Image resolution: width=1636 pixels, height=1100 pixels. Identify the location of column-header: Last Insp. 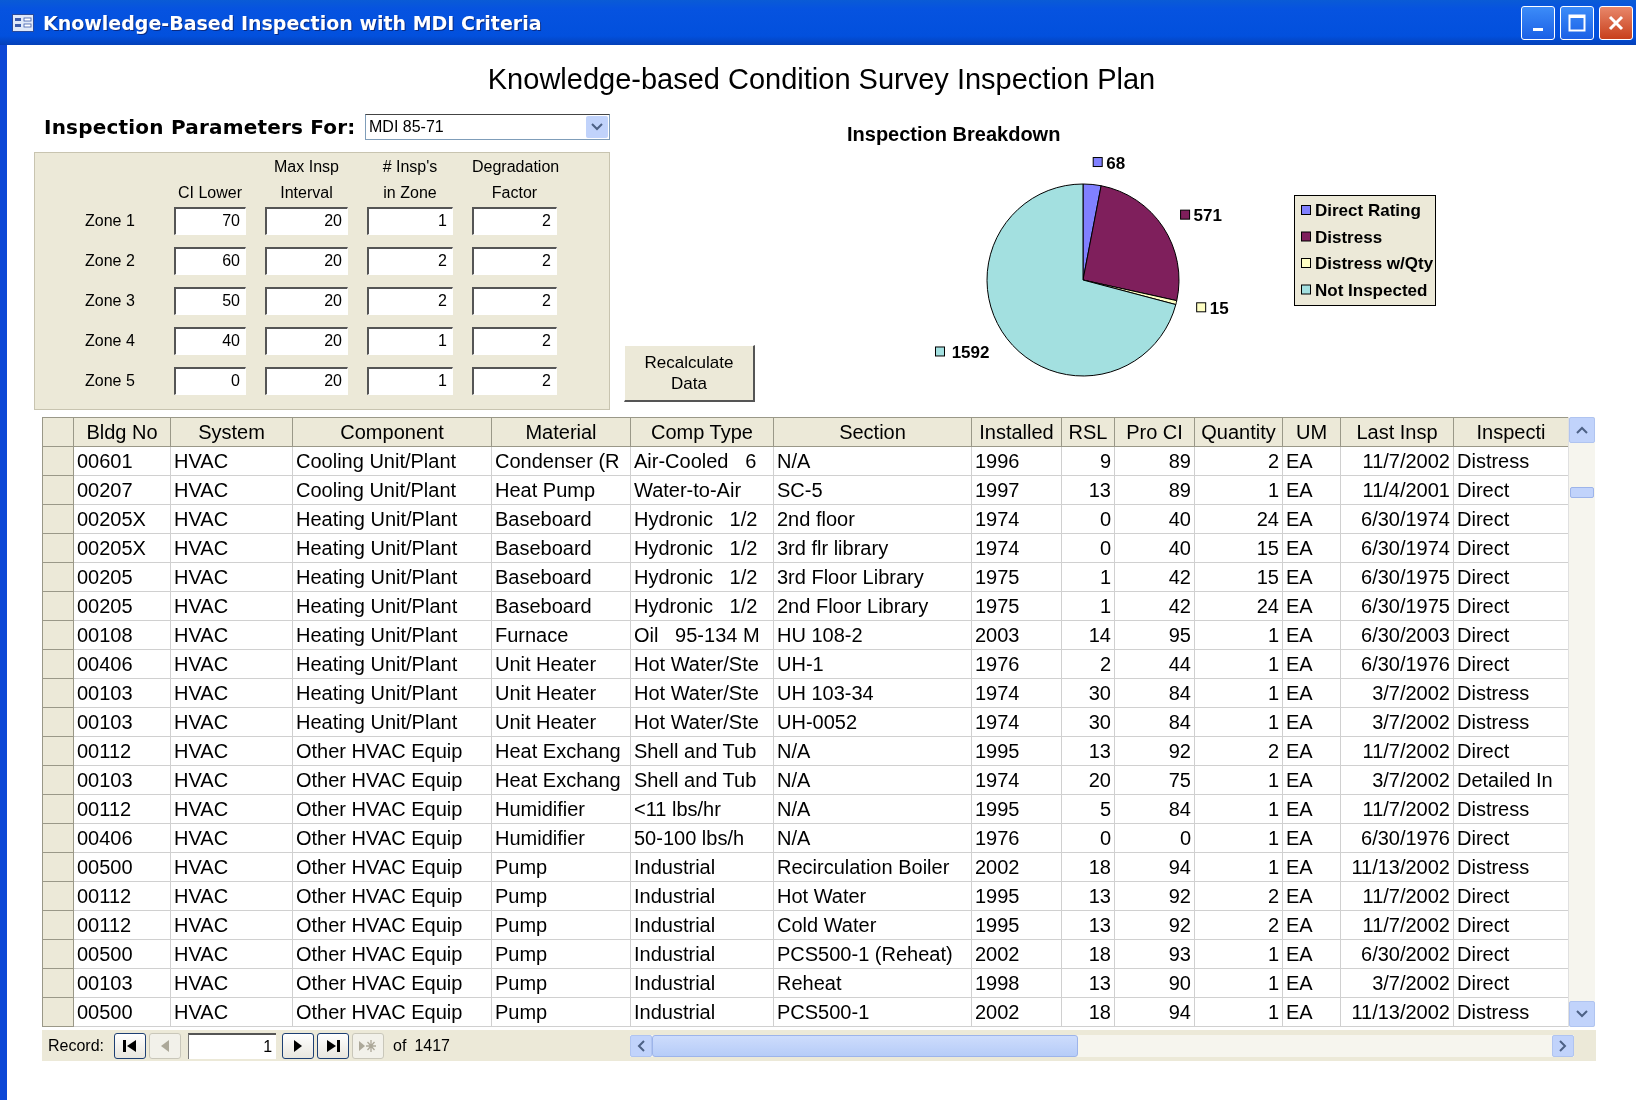
(1397, 432).